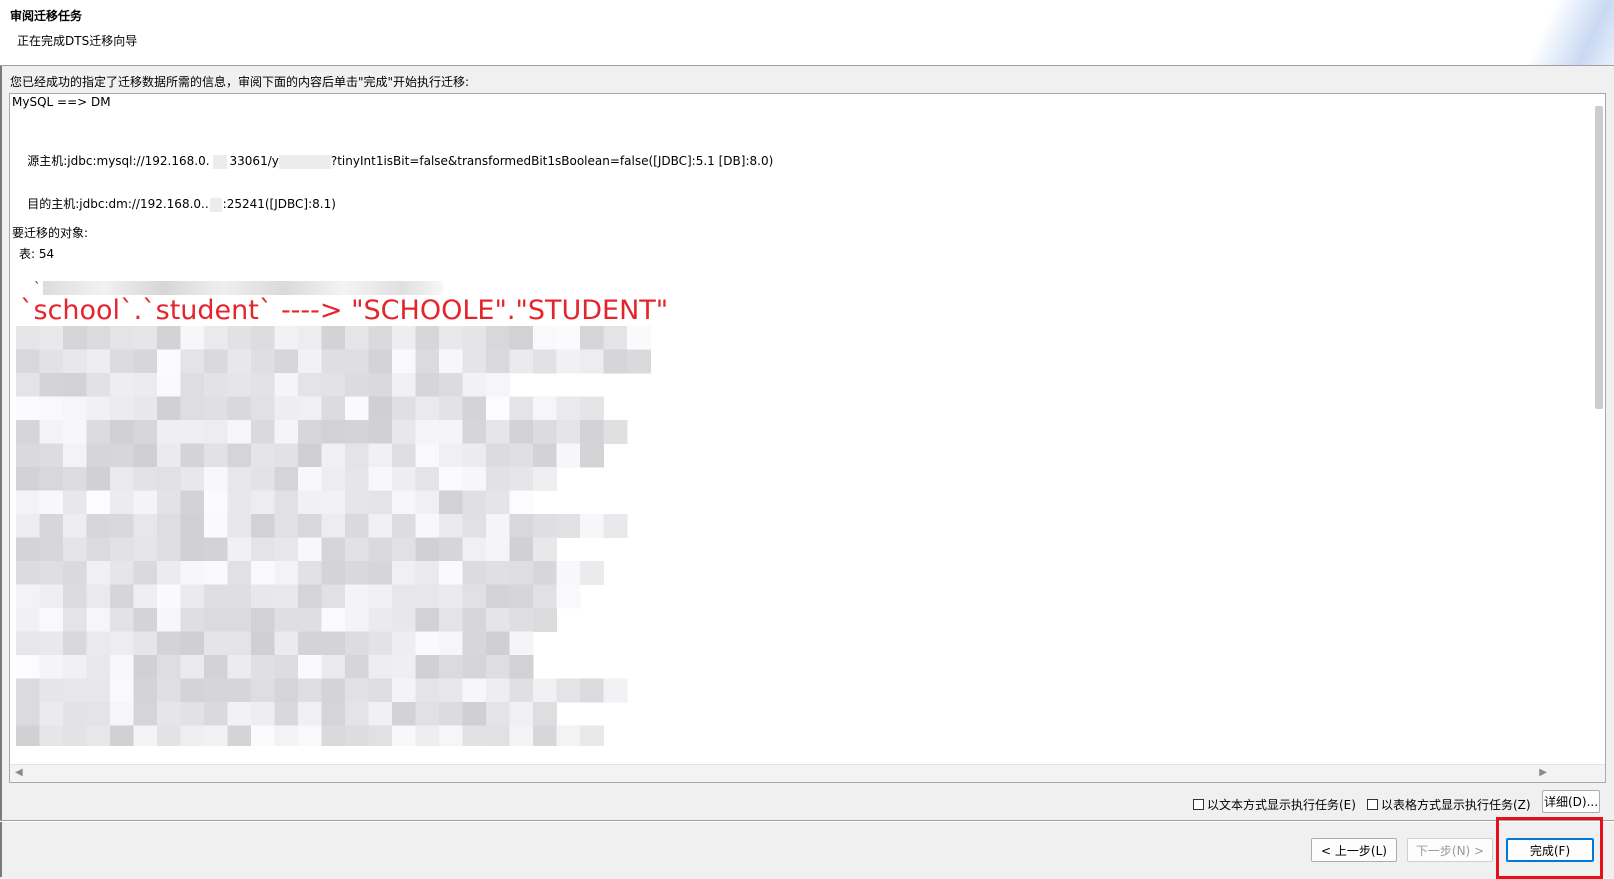  Describe the element at coordinates (1549, 32) in the screenshot. I see `header-banner-graphic` at that location.